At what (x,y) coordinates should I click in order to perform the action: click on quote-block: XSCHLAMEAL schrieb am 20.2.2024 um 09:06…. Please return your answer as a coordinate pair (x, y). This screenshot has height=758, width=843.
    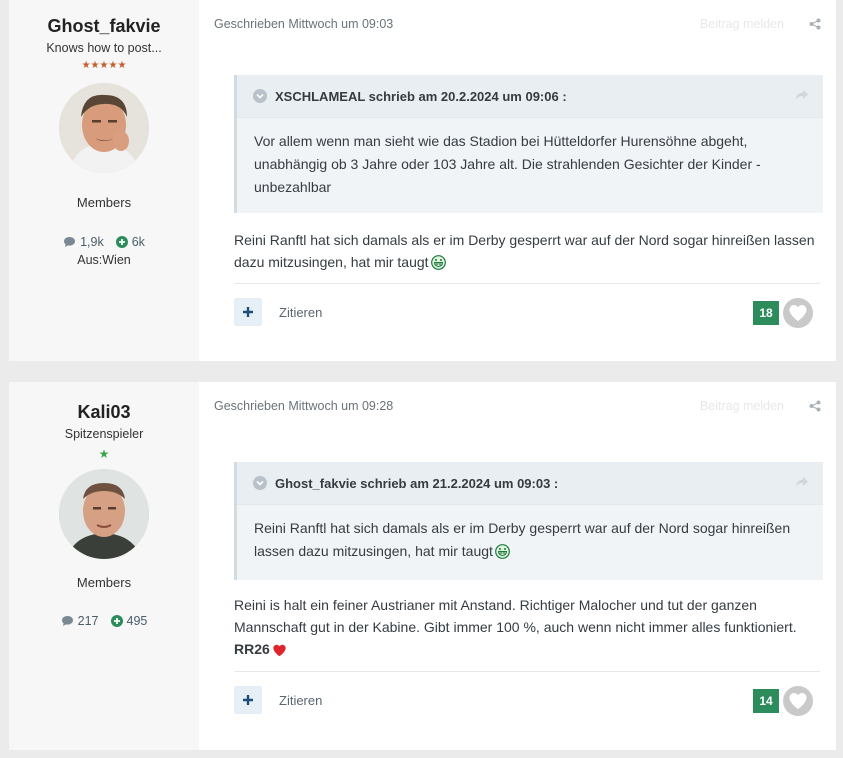
    Looking at the image, I should click on (528, 144).